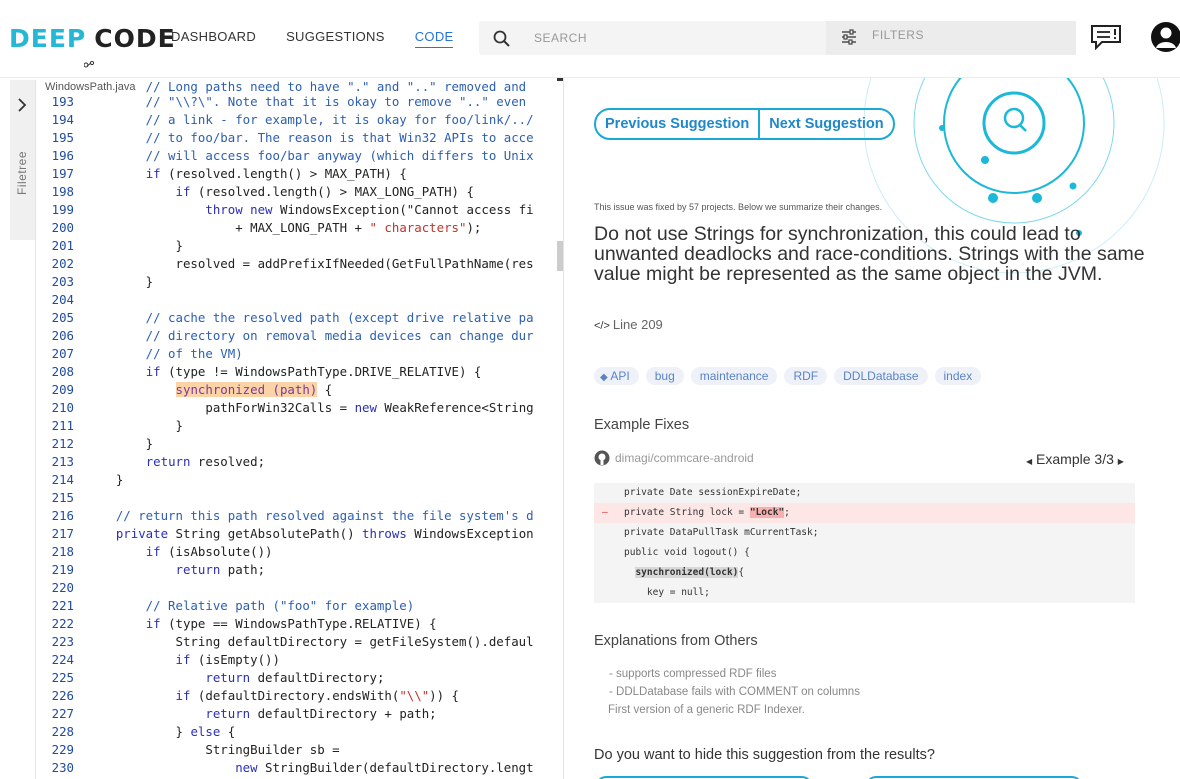  Describe the element at coordinates (55, 174) in the screenshot. I see `line-number: 197` at that location.